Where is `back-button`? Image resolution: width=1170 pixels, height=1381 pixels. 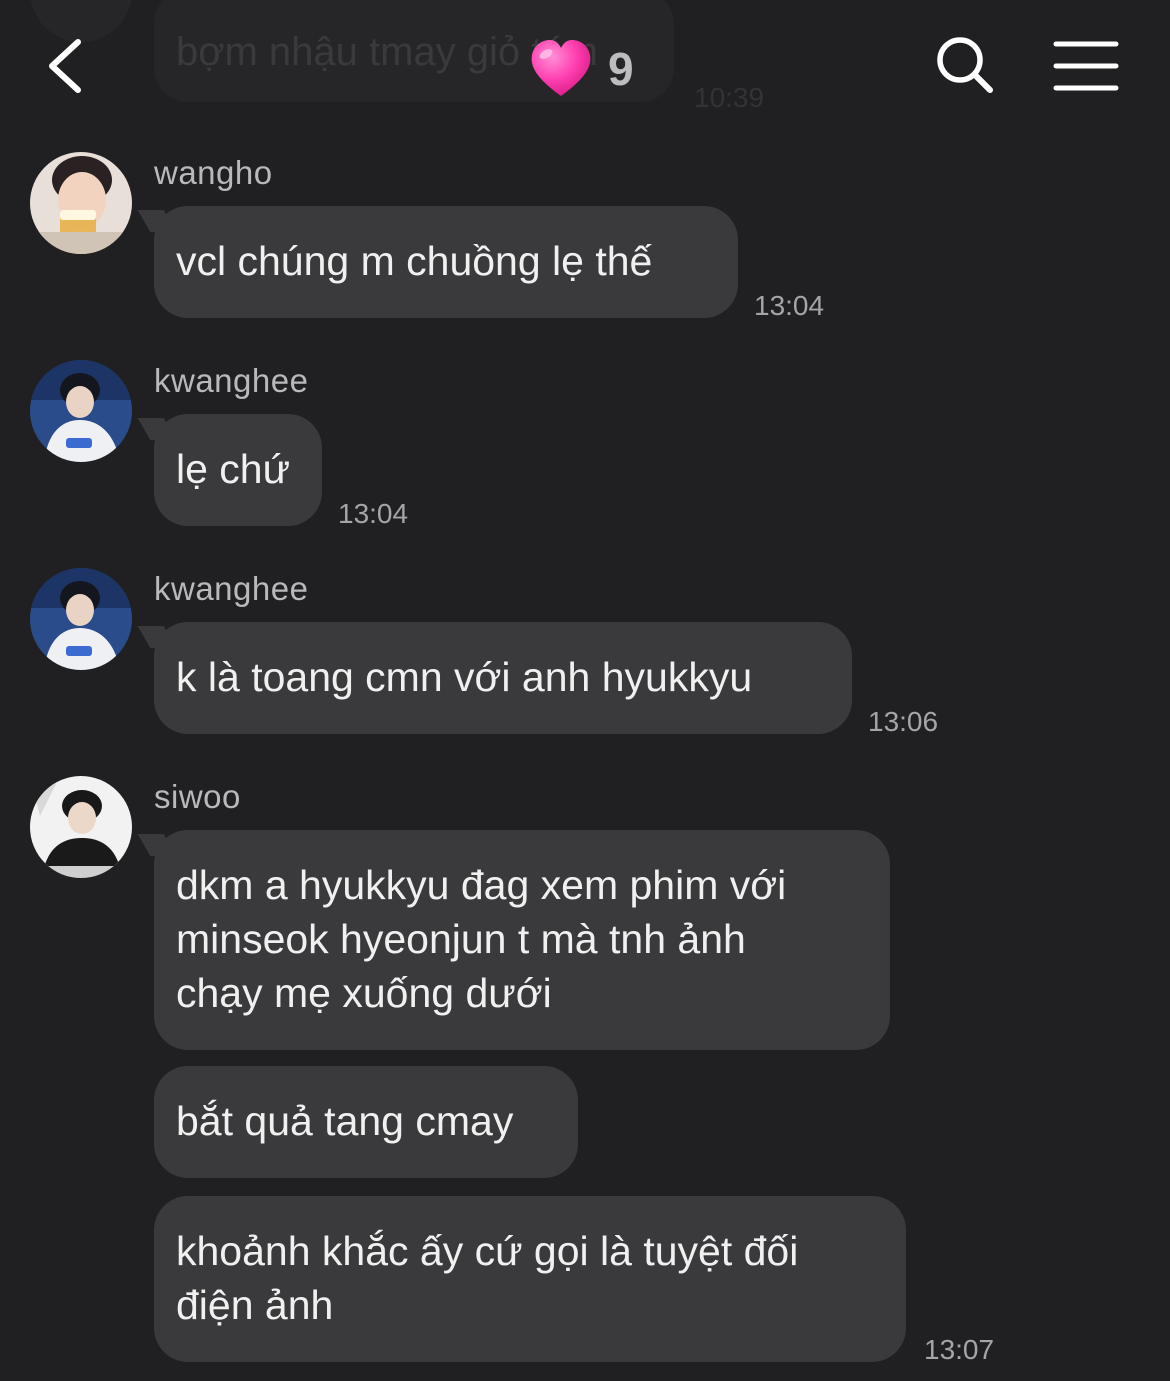
back-button is located at coordinates (68, 67).